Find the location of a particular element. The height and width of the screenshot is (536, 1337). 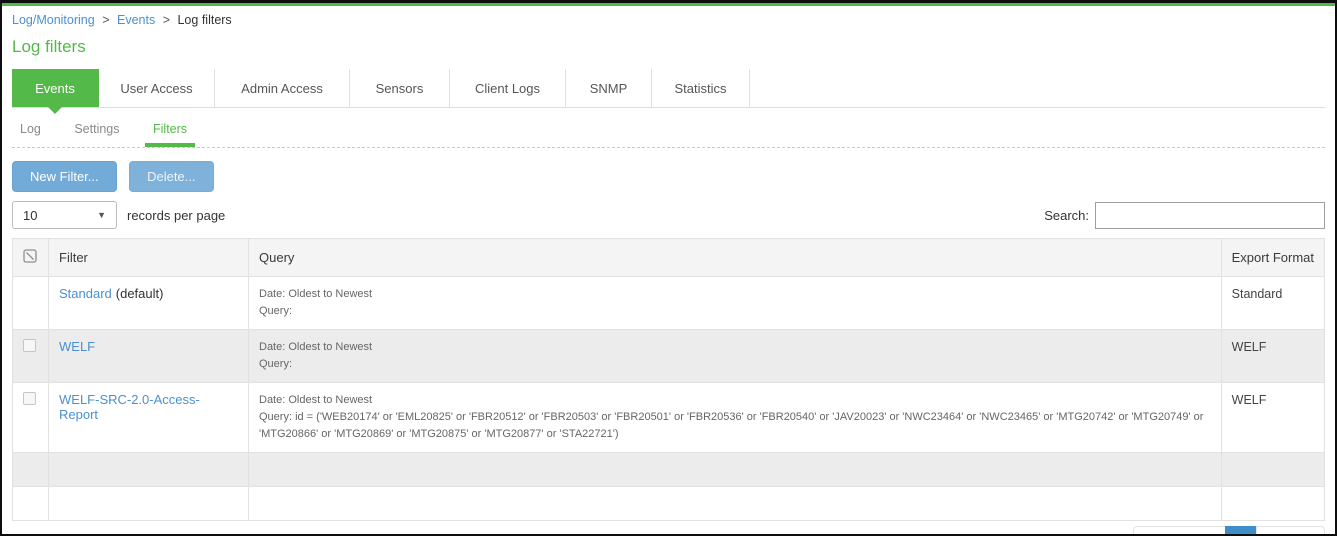

breadcrumb-link-log-monitoring: Log/Monitoring is located at coordinates (53, 20).